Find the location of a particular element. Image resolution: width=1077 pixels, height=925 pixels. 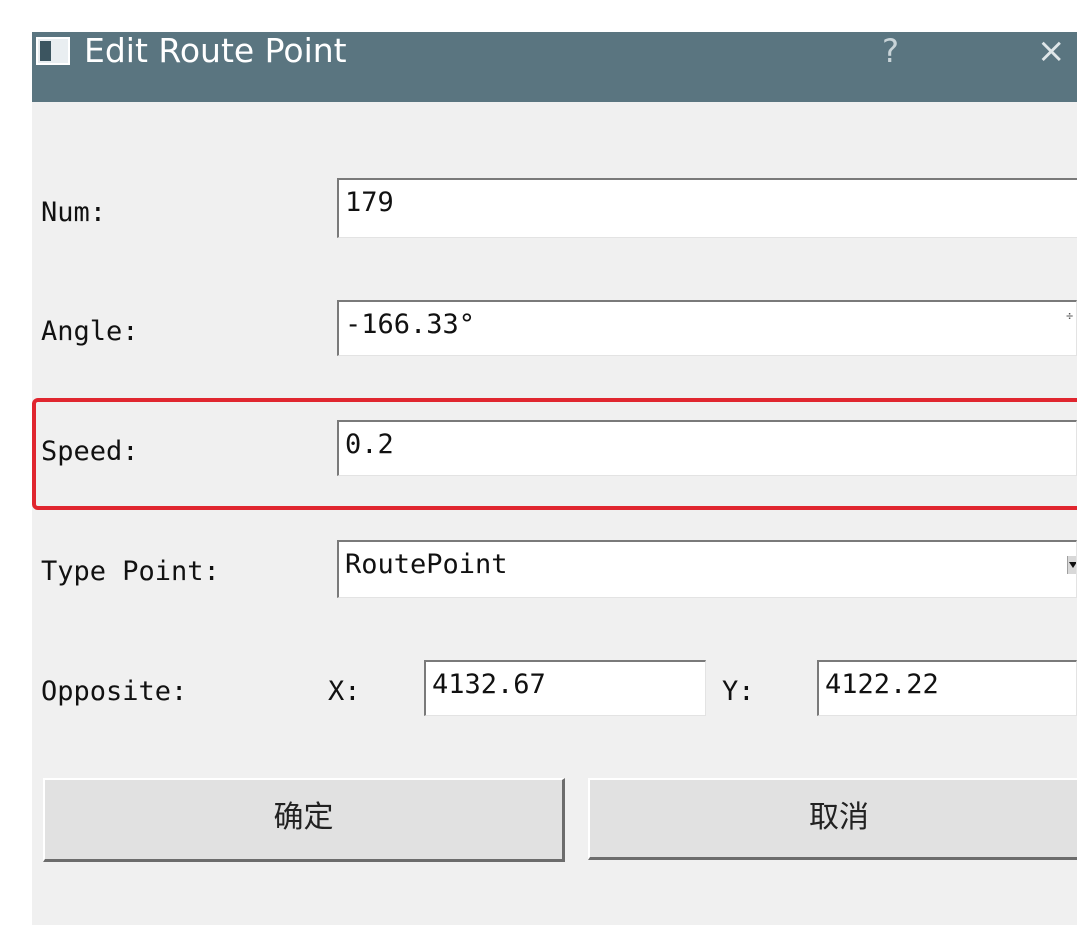

type-point-value: RoutePoint is located at coordinates (426, 564).